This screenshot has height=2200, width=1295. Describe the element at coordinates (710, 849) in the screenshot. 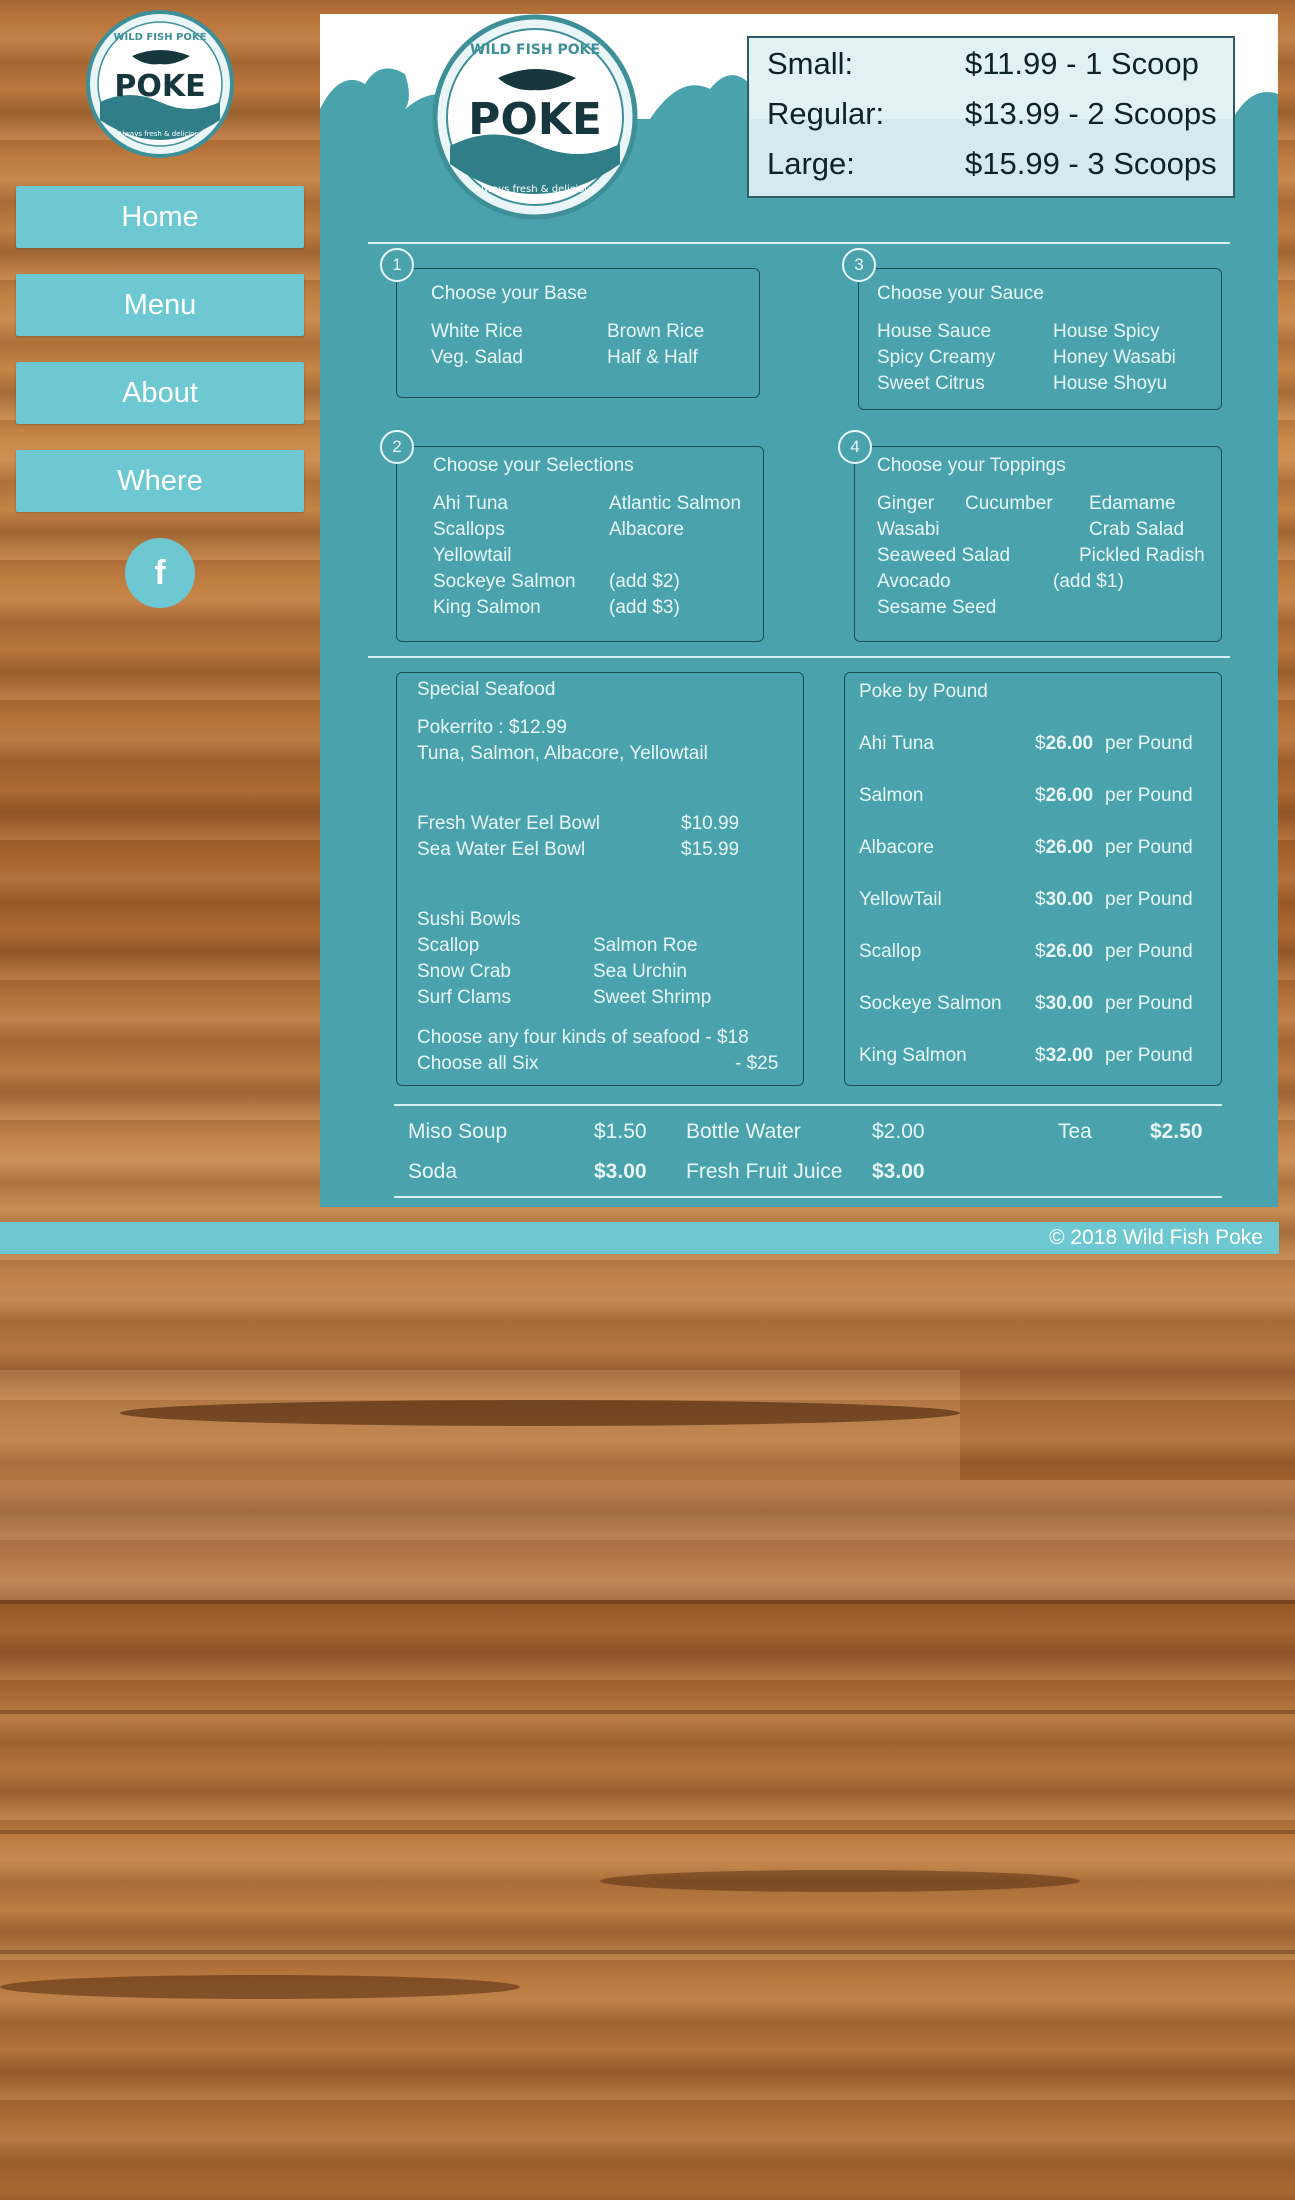

I see `eel-bowl-price: $15.99` at that location.